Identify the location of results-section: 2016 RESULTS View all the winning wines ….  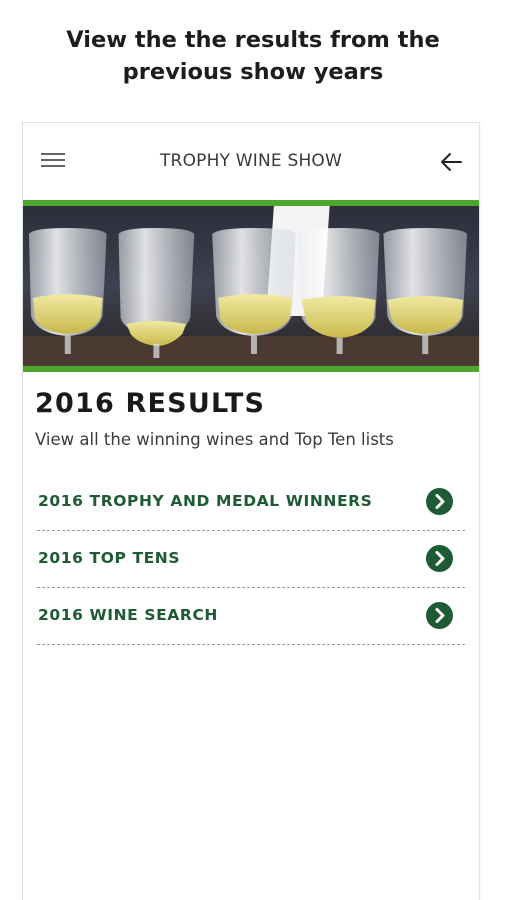
(251, 419).